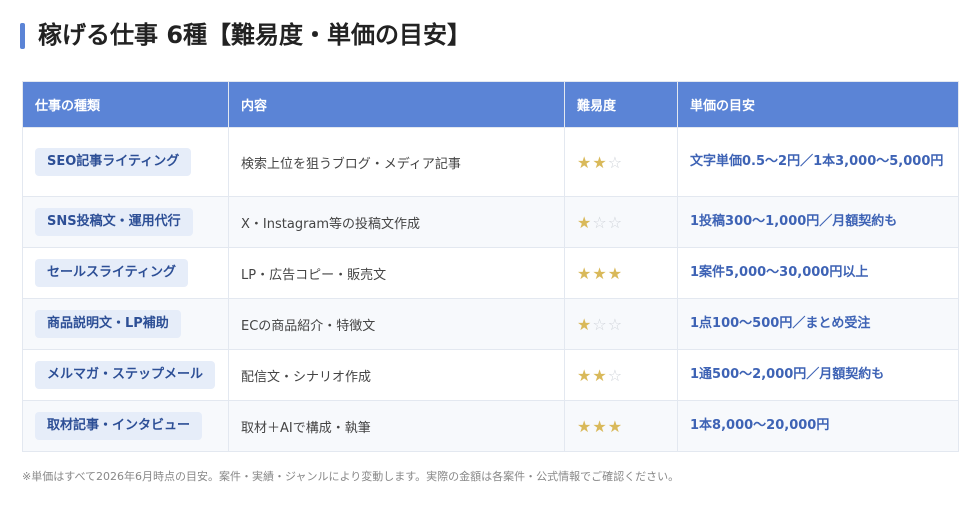 This screenshot has height=505, width=980. I want to click on job-cell: 商品説明文・LP補助, so click(125, 324).